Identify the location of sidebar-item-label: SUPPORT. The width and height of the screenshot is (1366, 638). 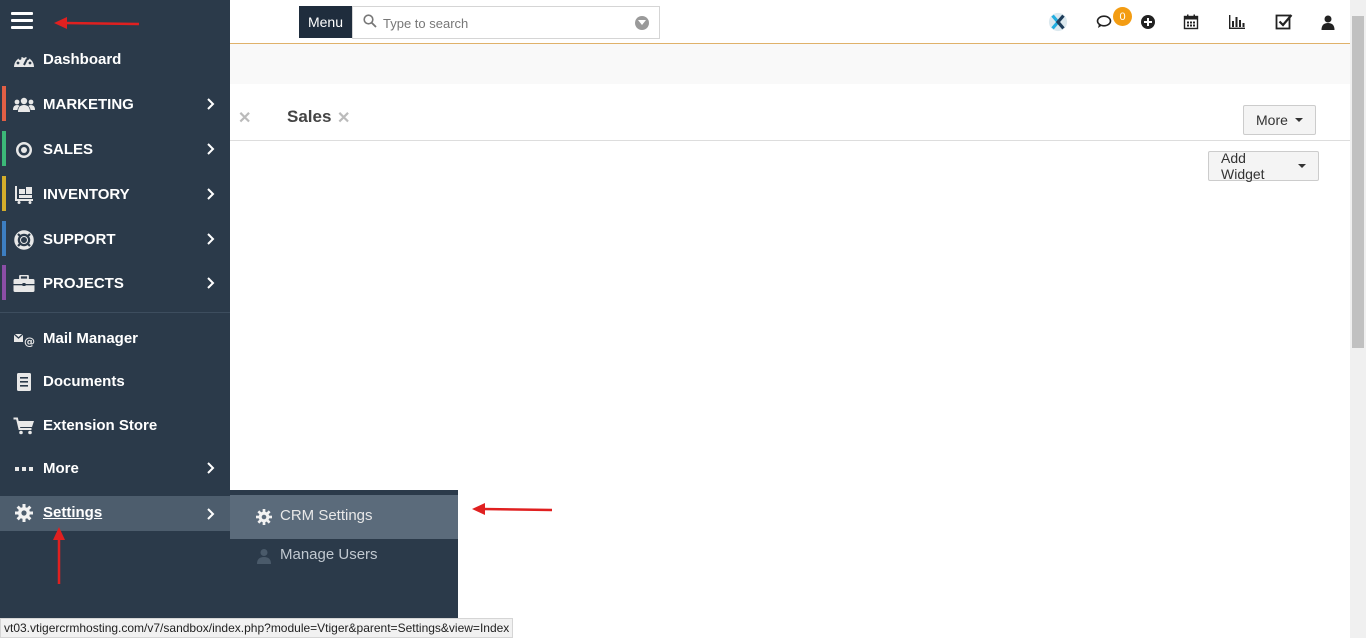
(79, 239).